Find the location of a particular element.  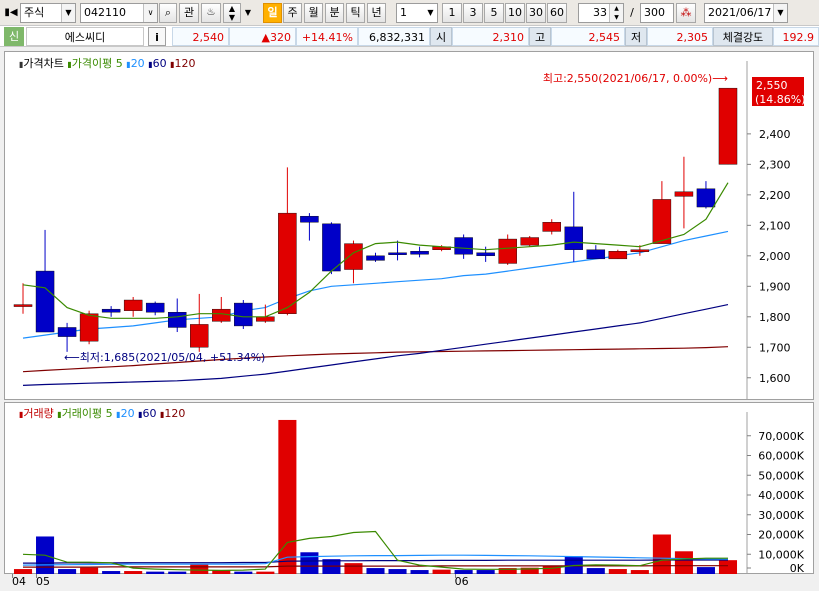

price-tick-label: 1,600 is located at coordinates (775, 378).